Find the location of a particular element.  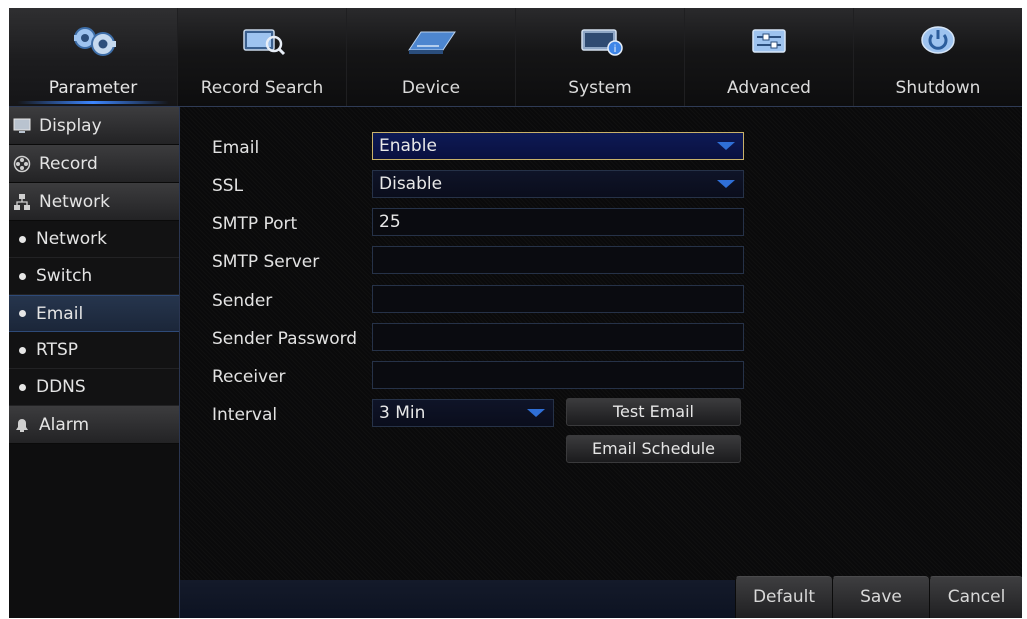

sidebar-subitem-switch: Switch is located at coordinates (94, 276).